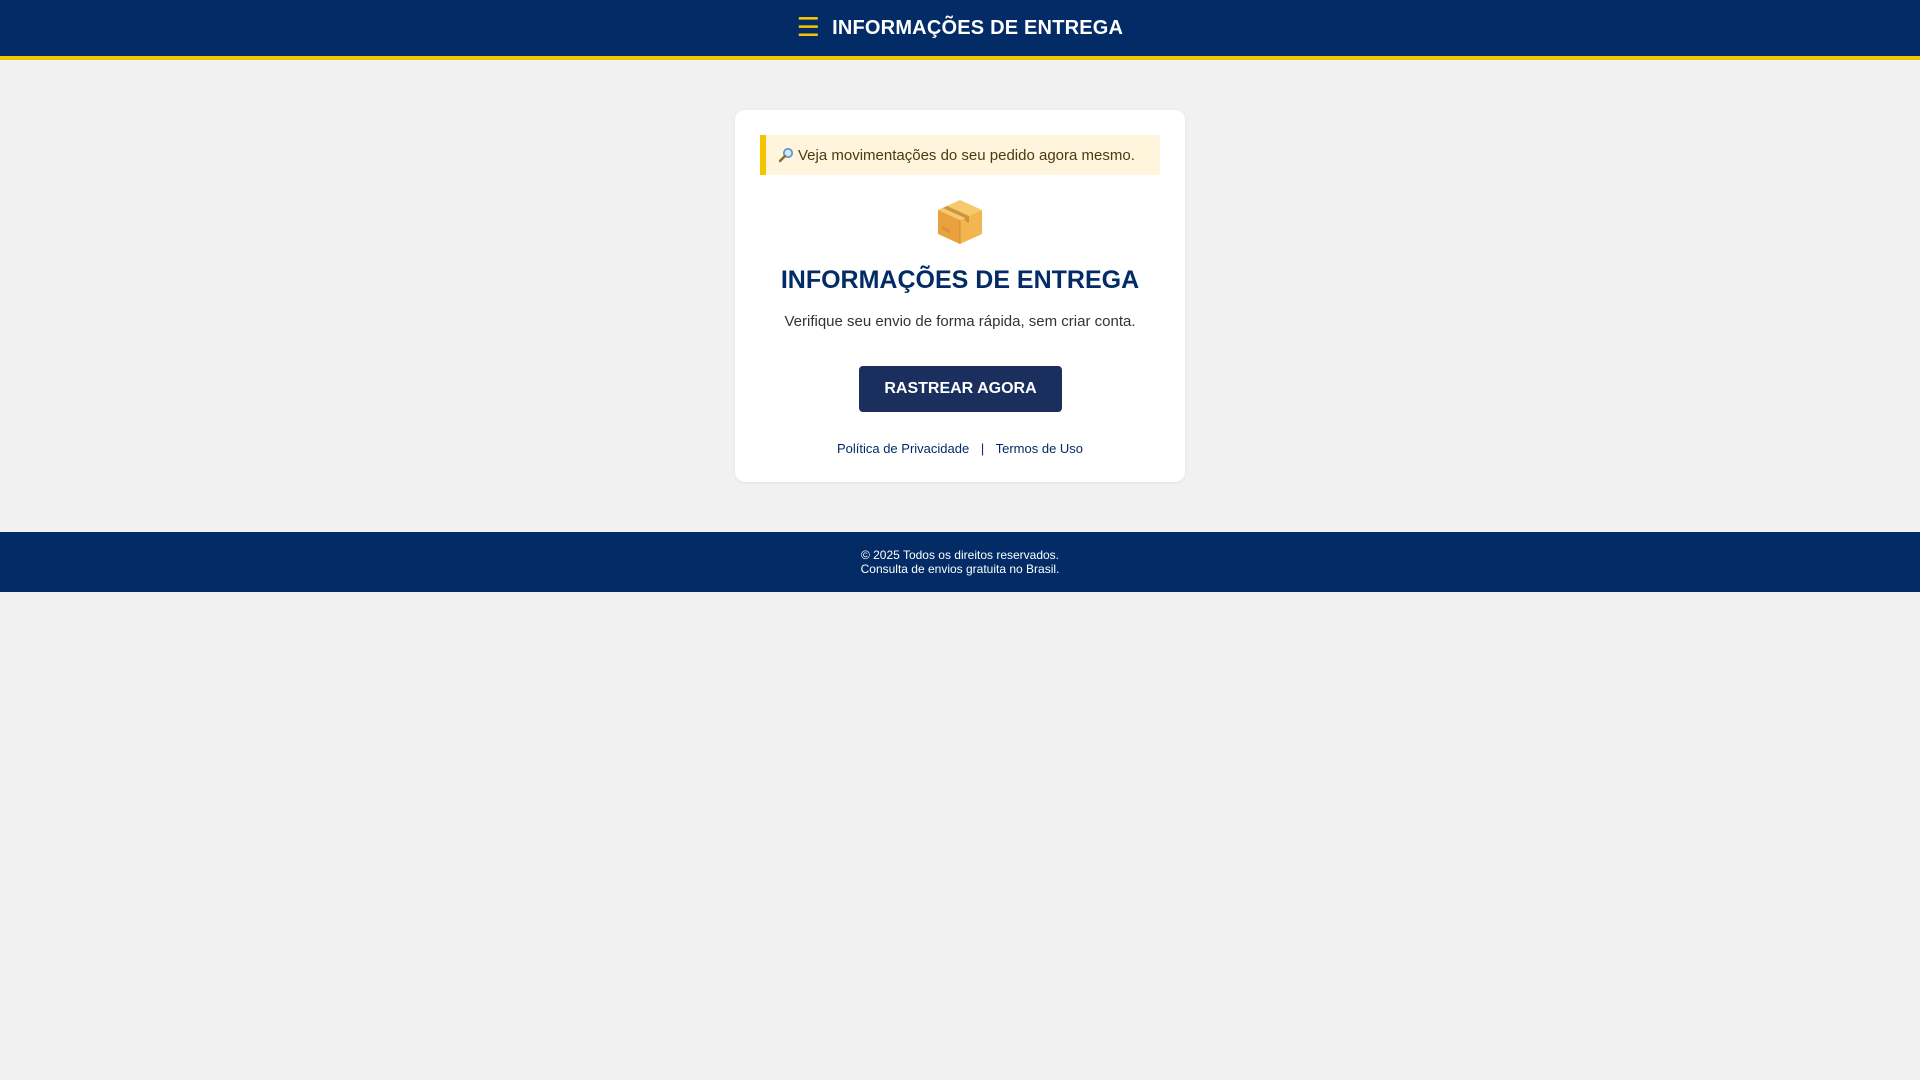  What do you see at coordinates (786, 155) in the screenshot?
I see `magnifier-icon` at bounding box center [786, 155].